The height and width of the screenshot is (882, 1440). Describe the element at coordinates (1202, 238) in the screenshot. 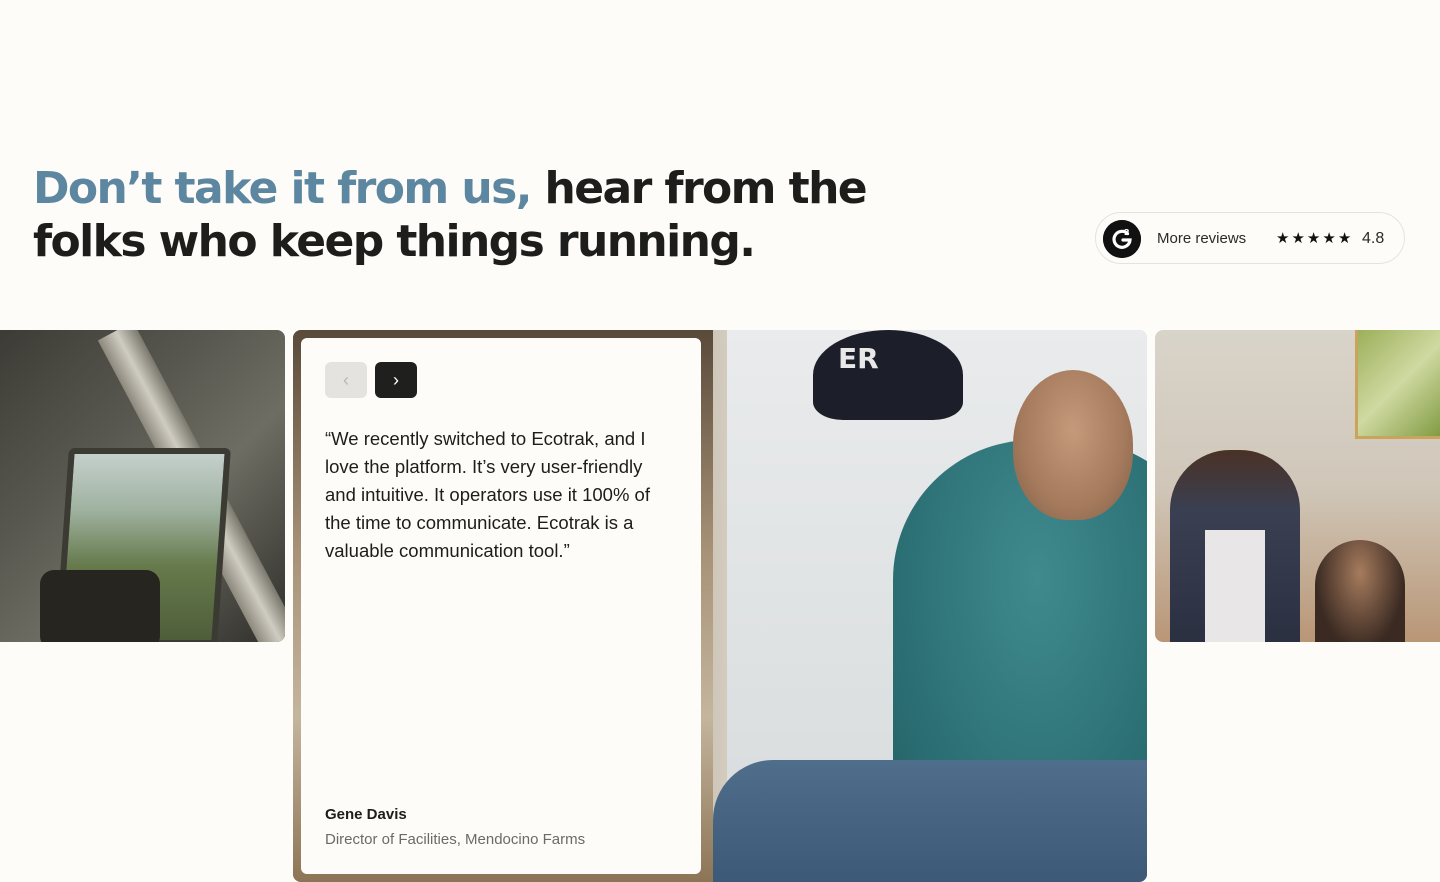

I see `more-reviews-label: More reviews` at that location.